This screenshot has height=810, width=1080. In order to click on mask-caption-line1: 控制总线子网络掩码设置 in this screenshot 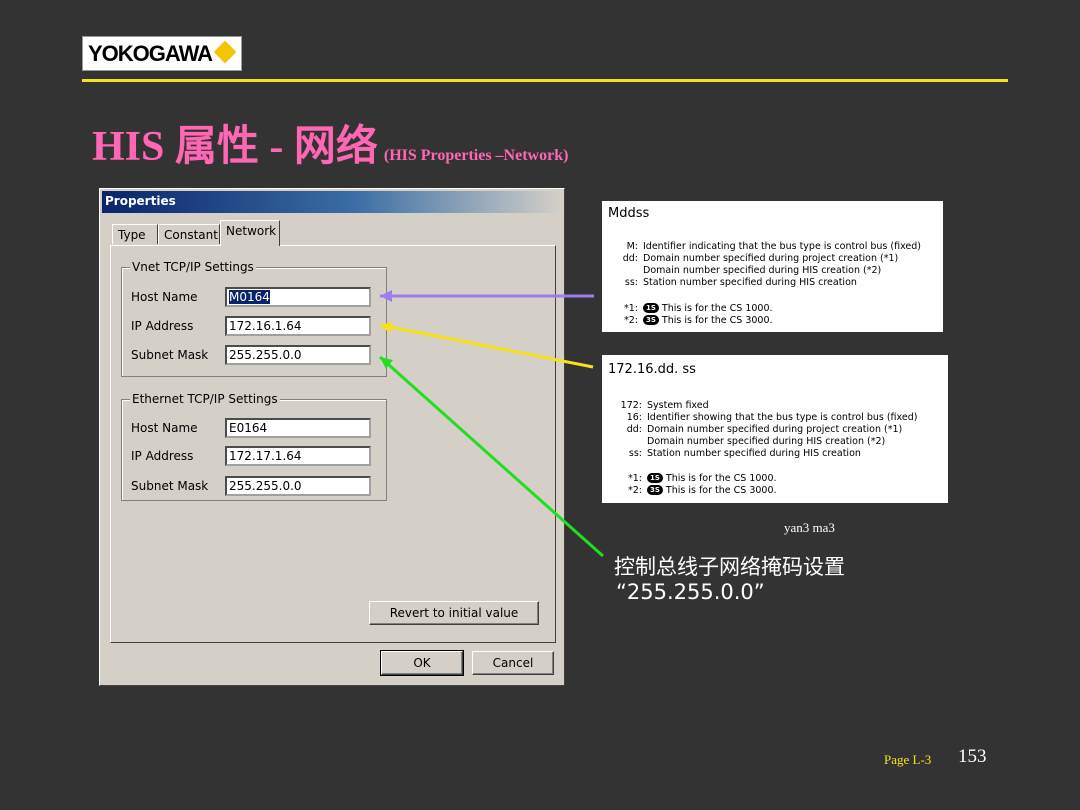, I will do `click(729, 567)`.